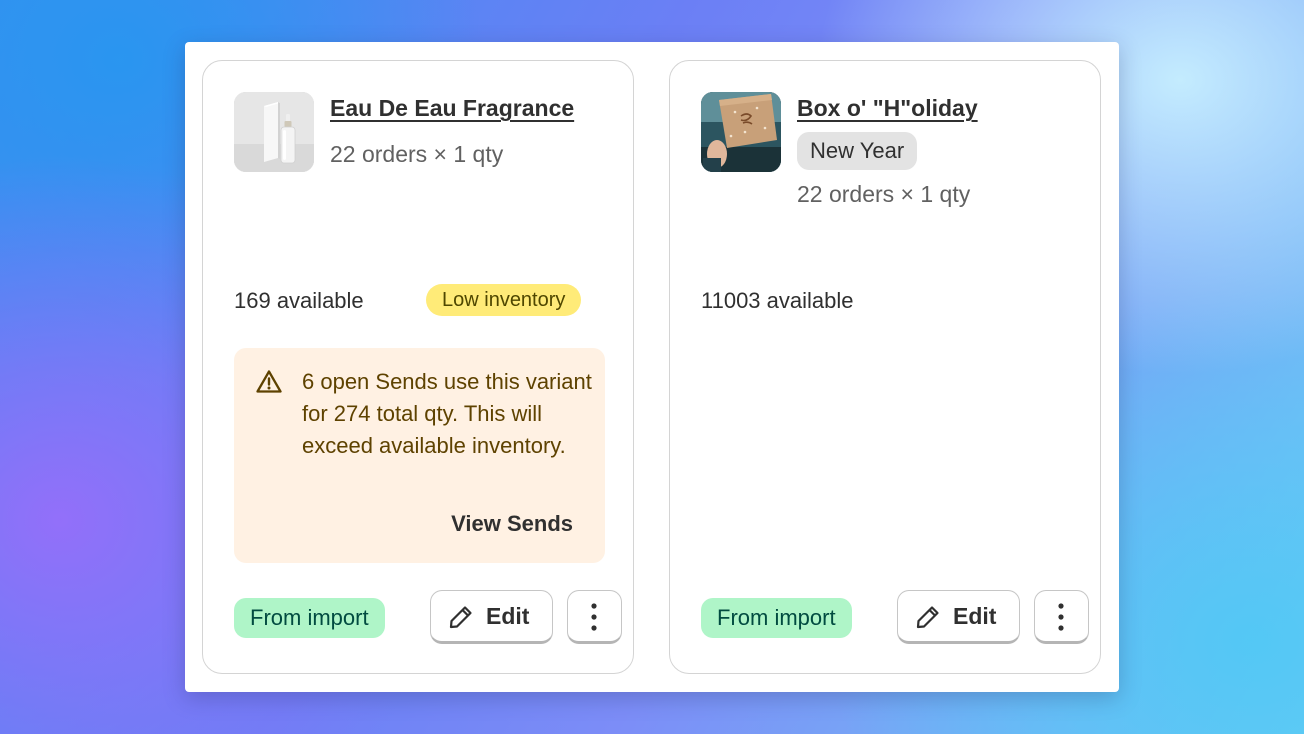  Describe the element at coordinates (452, 108) in the screenshot. I see `product-title-link: Eau De Eau Fragrance` at that location.